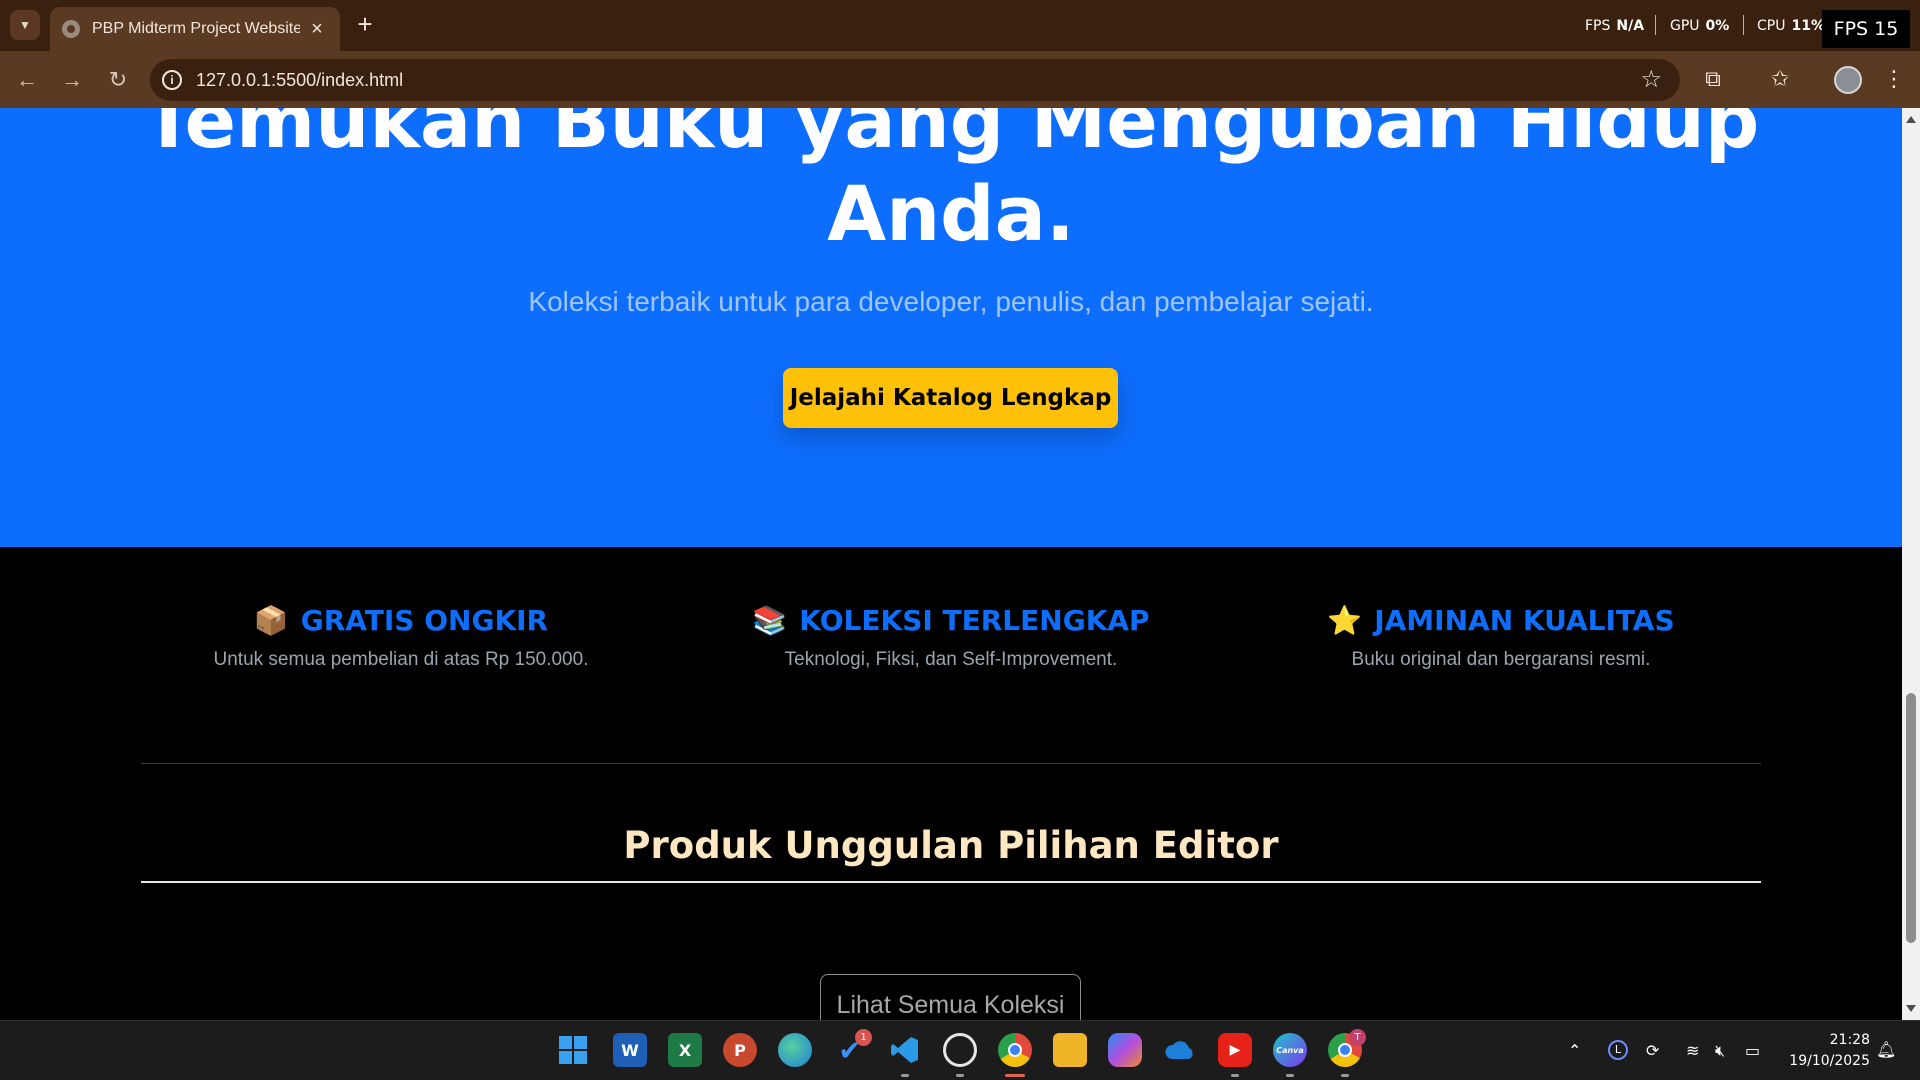 The image size is (1920, 1080). Describe the element at coordinates (951, 136) in the screenshot. I see `hero-title-line1: Temukan Buku yang Mengubah Hidup` at that location.